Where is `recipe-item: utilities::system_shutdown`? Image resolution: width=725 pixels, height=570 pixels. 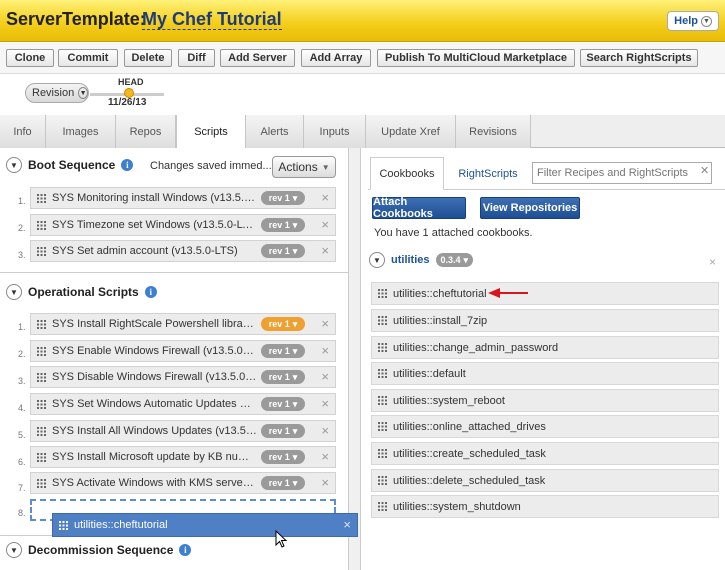 recipe-item: utilities::system_shutdown is located at coordinates (545, 506).